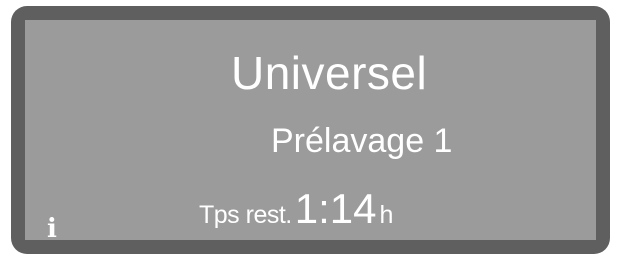  I want to click on program-phase: Prélavage 1, so click(362, 141).